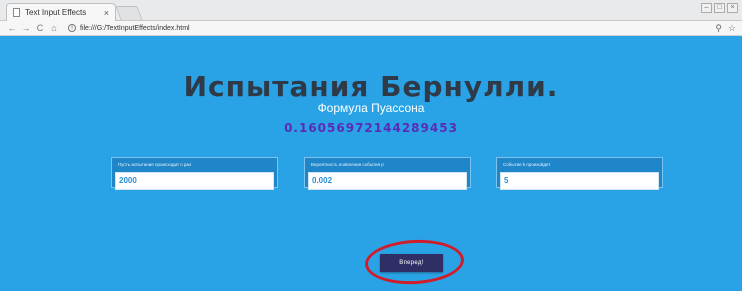  I want to click on browser-tab: Text Input Effects ×, so click(61, 12).